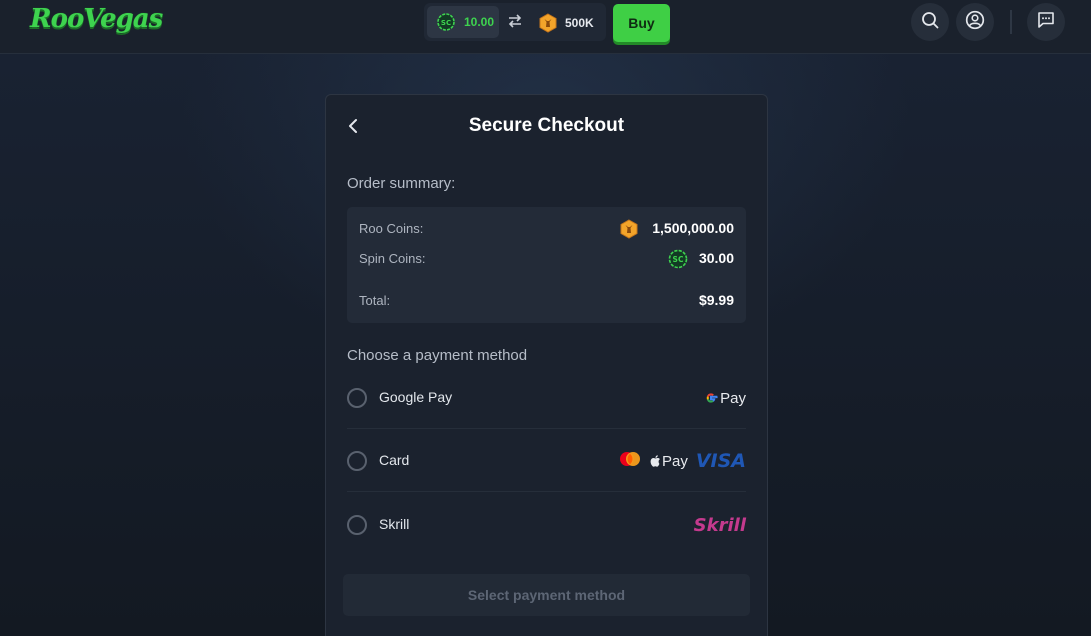  Describe the element at coordinates (479, 22) in the screenshot. I see `sc-balance-value: 10.00` at that location.